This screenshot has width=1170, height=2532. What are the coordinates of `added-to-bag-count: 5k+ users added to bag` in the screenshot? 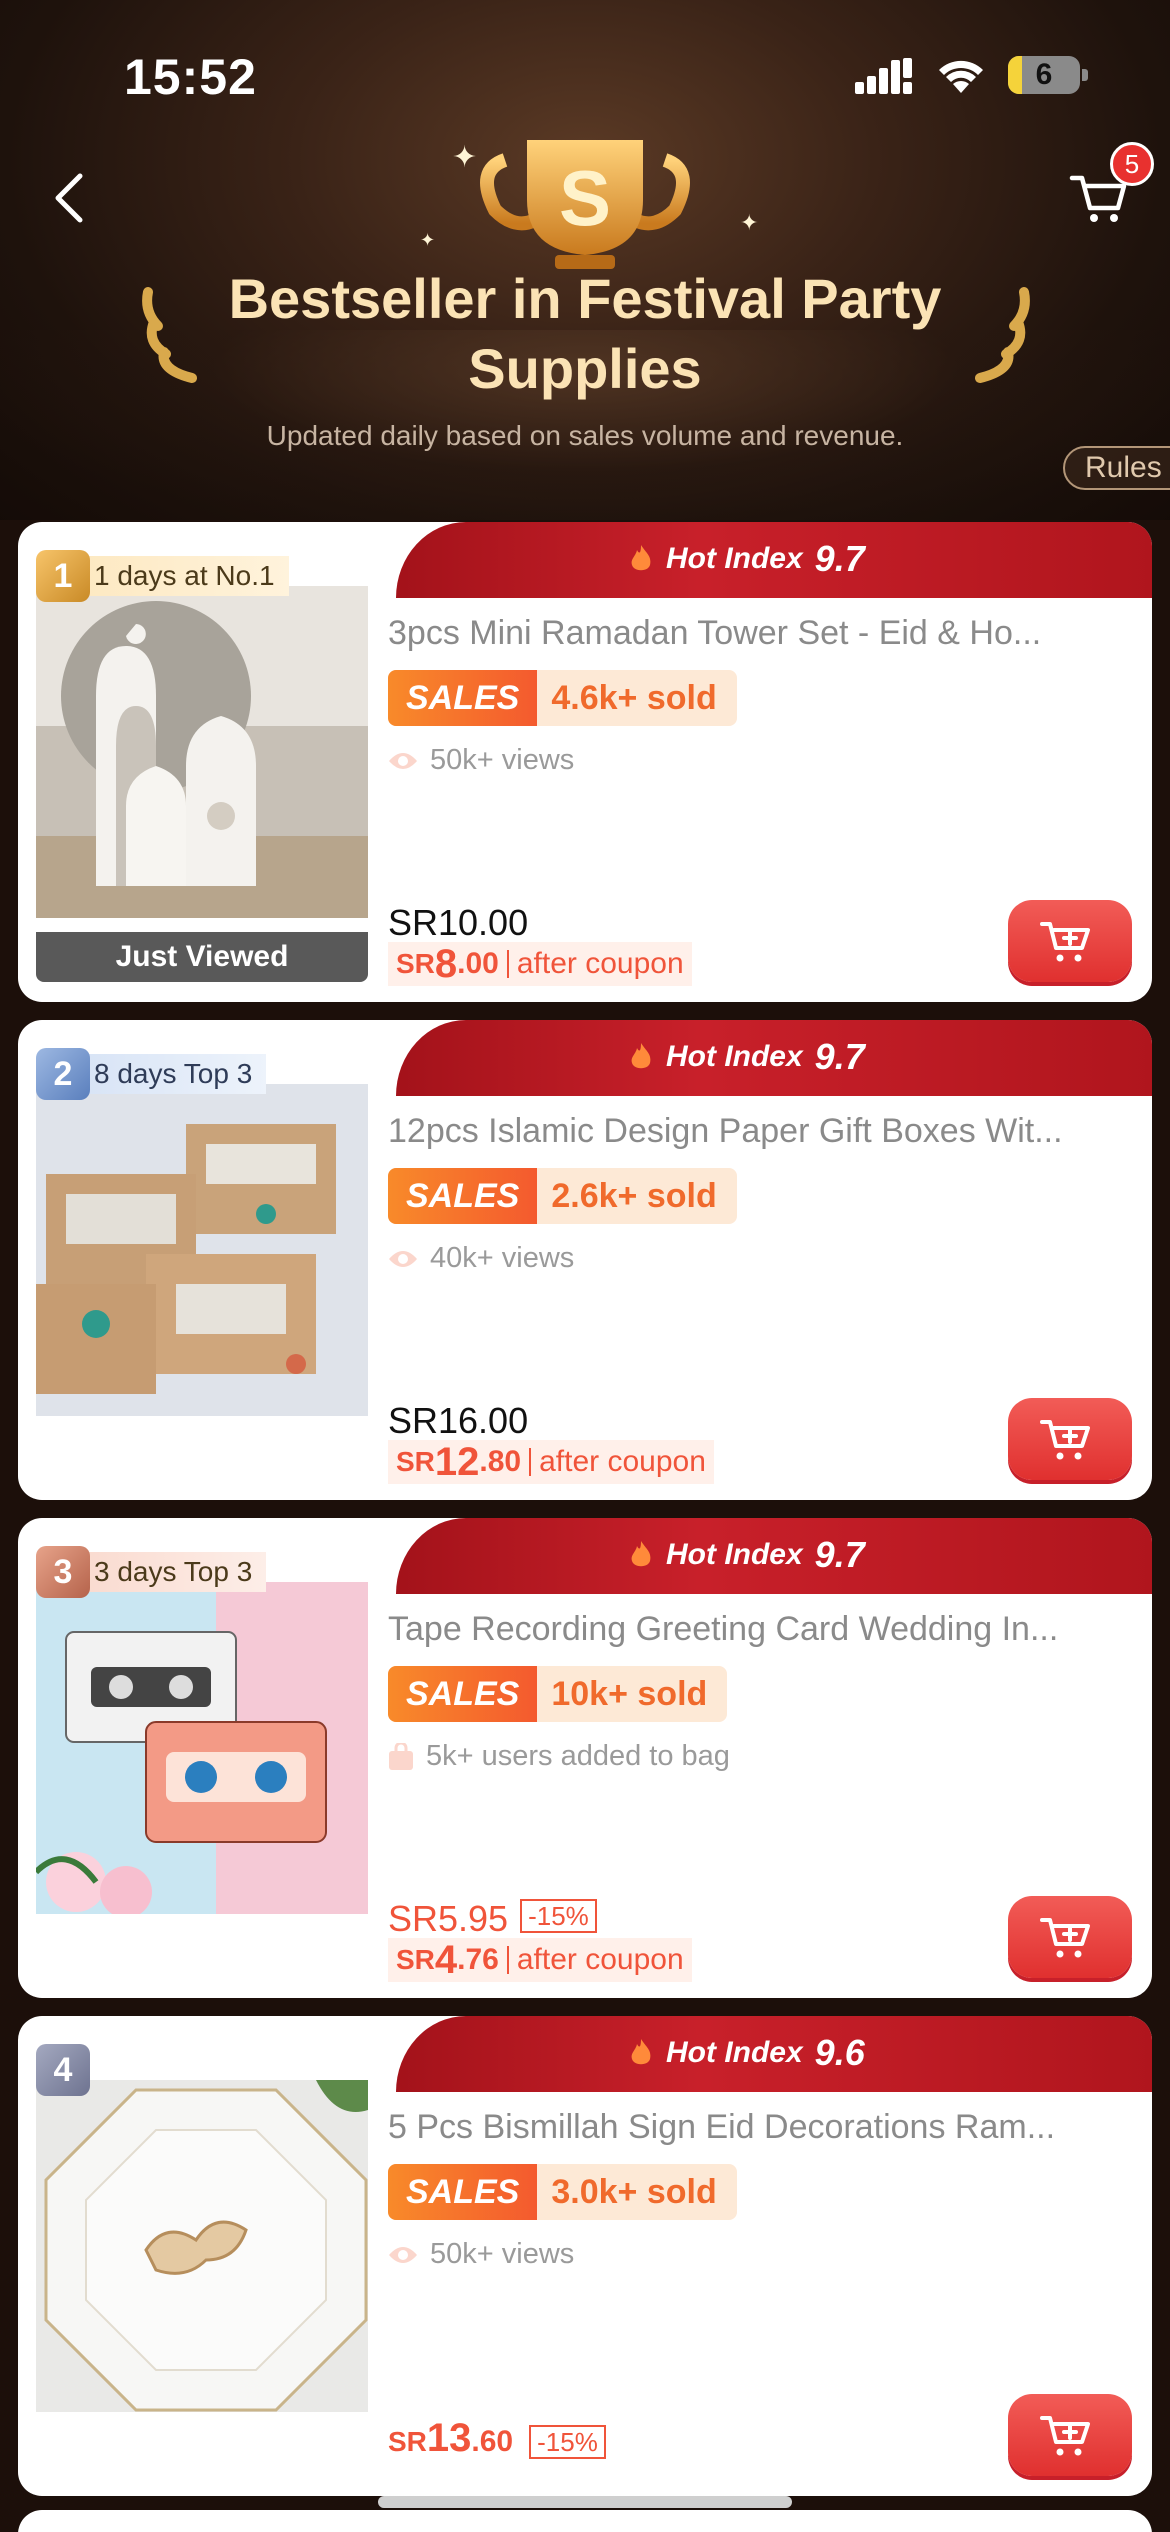 It's located at (559, 1756).